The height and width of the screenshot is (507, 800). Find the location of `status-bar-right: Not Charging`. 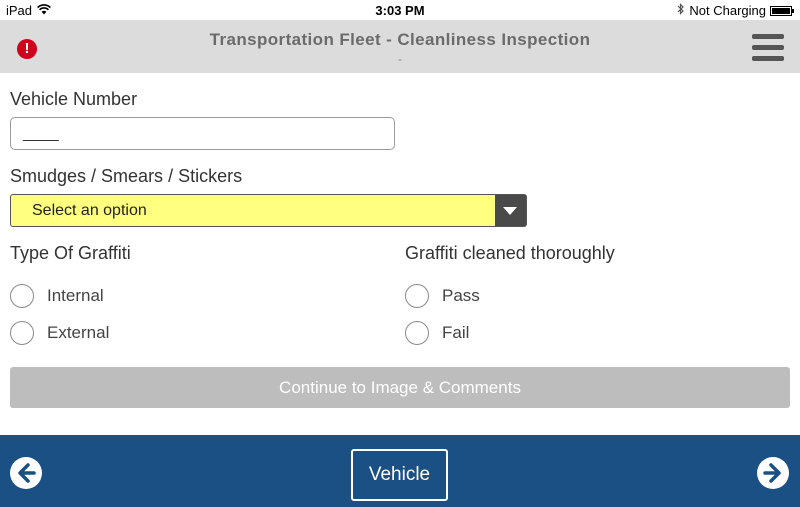

status-bar-right: Not Charging is located at coordinates (735, 10).